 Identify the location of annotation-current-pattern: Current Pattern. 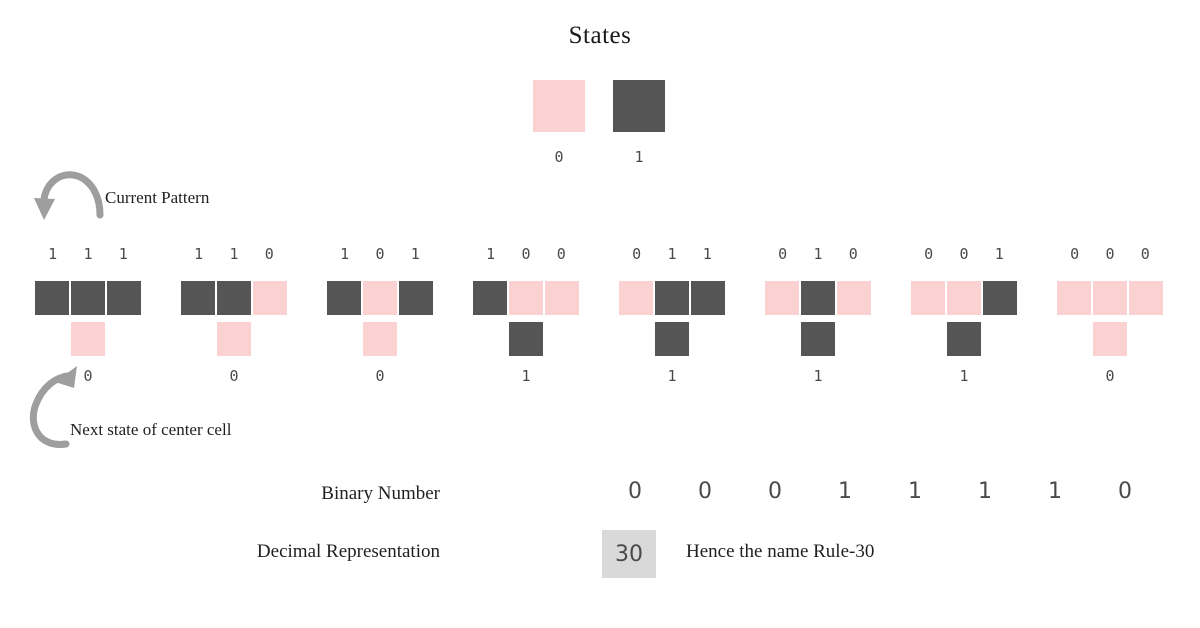
(157, 197).